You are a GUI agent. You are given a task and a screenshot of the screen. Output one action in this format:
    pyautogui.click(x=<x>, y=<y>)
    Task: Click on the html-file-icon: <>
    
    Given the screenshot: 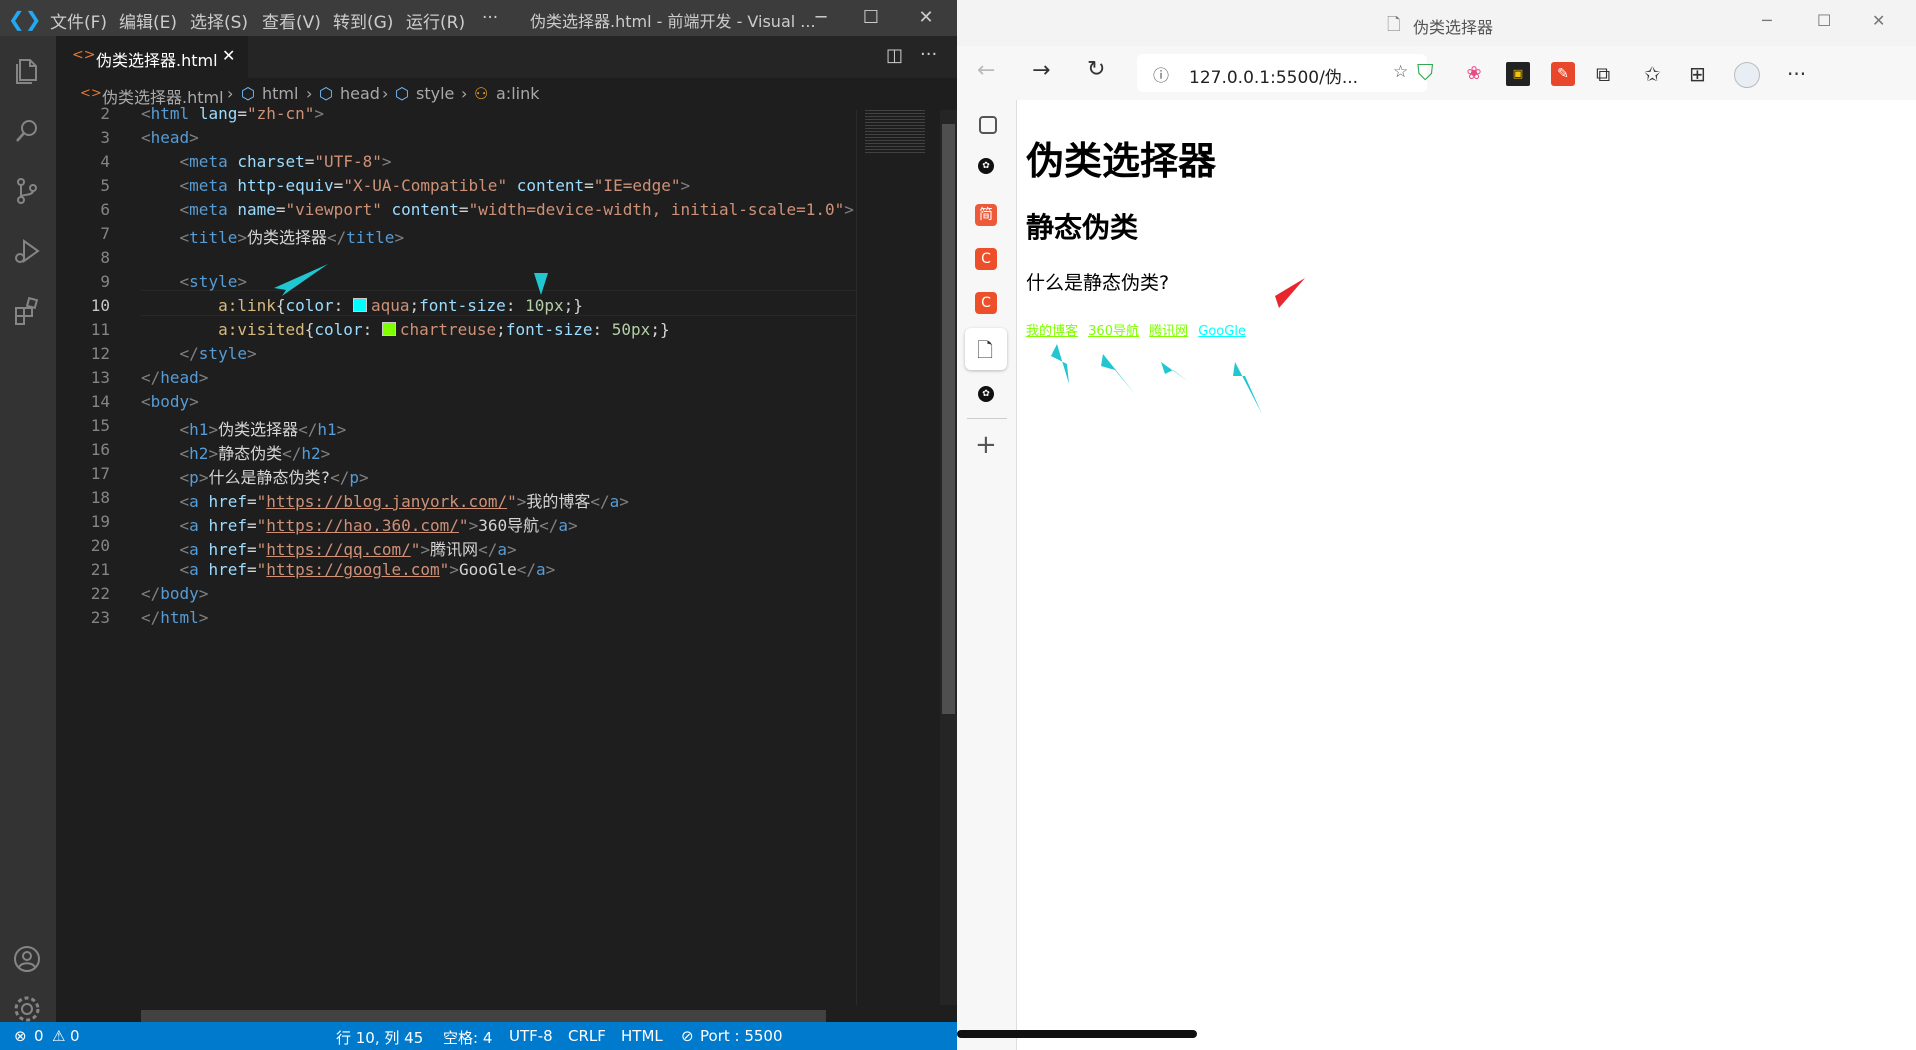 What is the action you would take?
    pyautogui.click(x=84, y=55)
    